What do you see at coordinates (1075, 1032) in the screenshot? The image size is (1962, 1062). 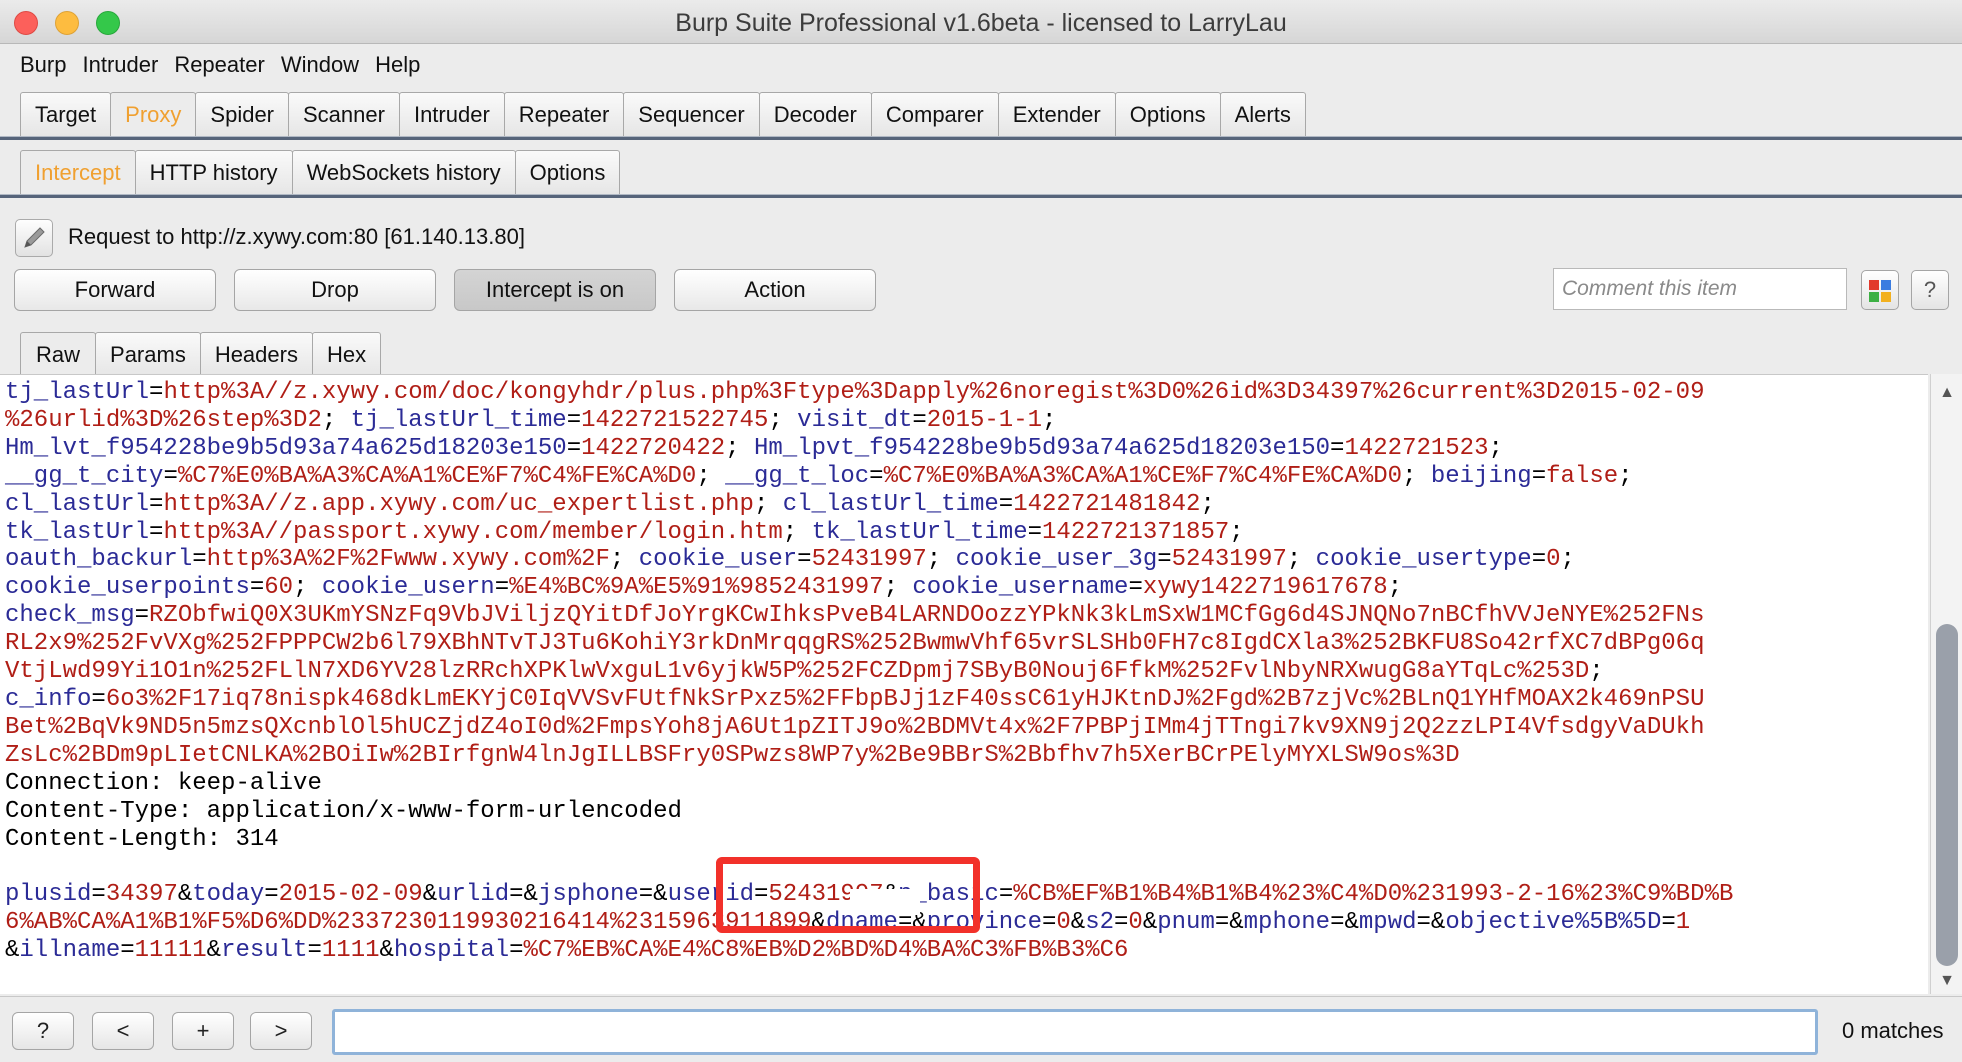 I see `search-input` at bounding box center [1075, 1032].